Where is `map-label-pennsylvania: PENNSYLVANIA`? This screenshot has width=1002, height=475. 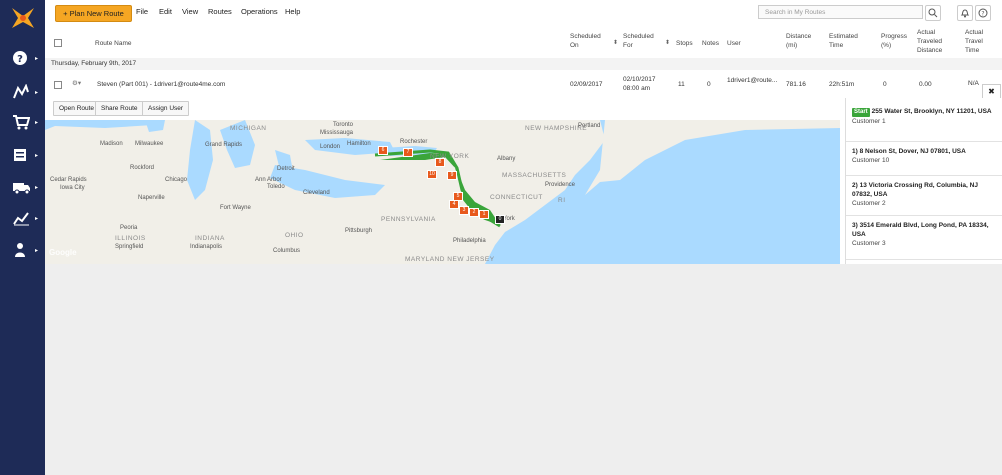 map-label-pennsylvania: PENNSYLVANIA is located at coordinates (408, 219).